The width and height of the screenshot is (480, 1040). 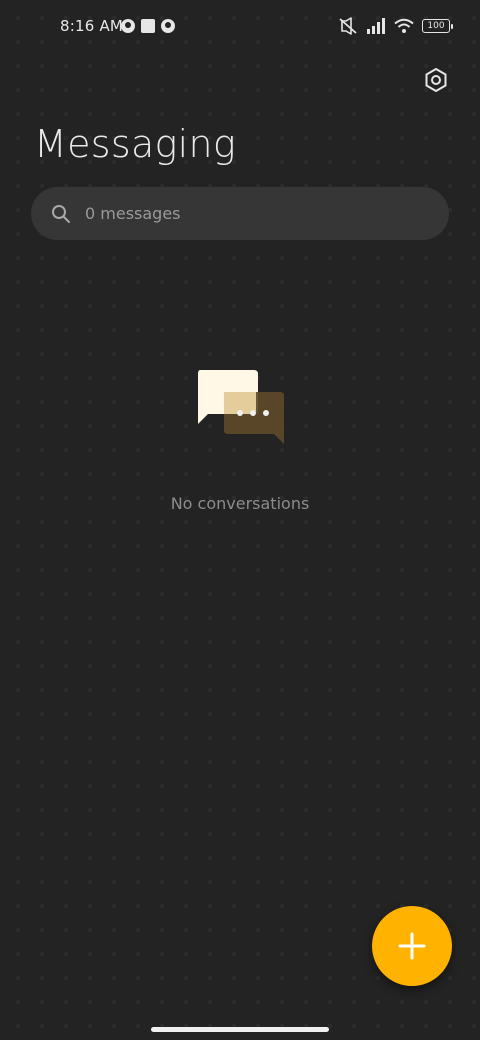 I want to click on plus-icon, so click(x=412, y=946).